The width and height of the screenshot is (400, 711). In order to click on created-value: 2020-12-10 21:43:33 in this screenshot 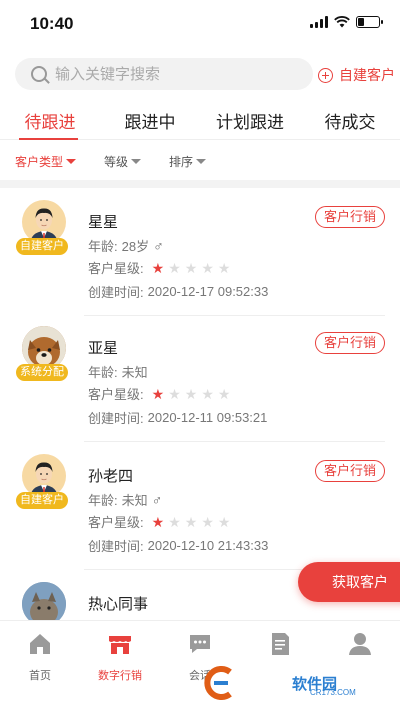, I will do `click(208, 545)`.